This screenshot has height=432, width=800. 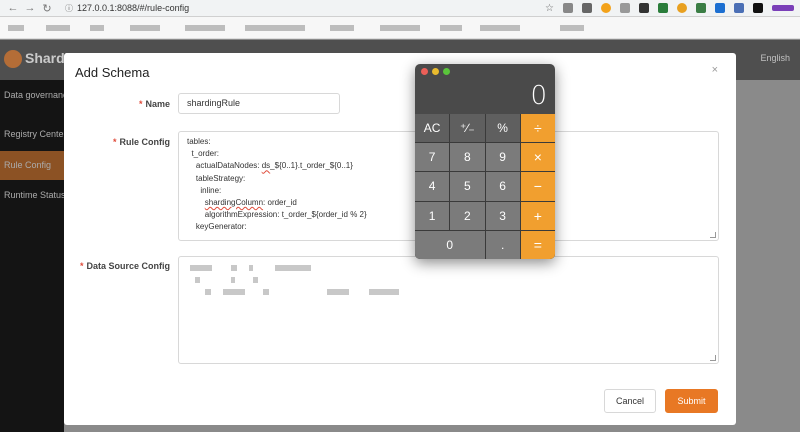 What do you see at coordinates (715, 70) in the screenshot?
I see `close-icon: ×` at bounding box center [715, 70].